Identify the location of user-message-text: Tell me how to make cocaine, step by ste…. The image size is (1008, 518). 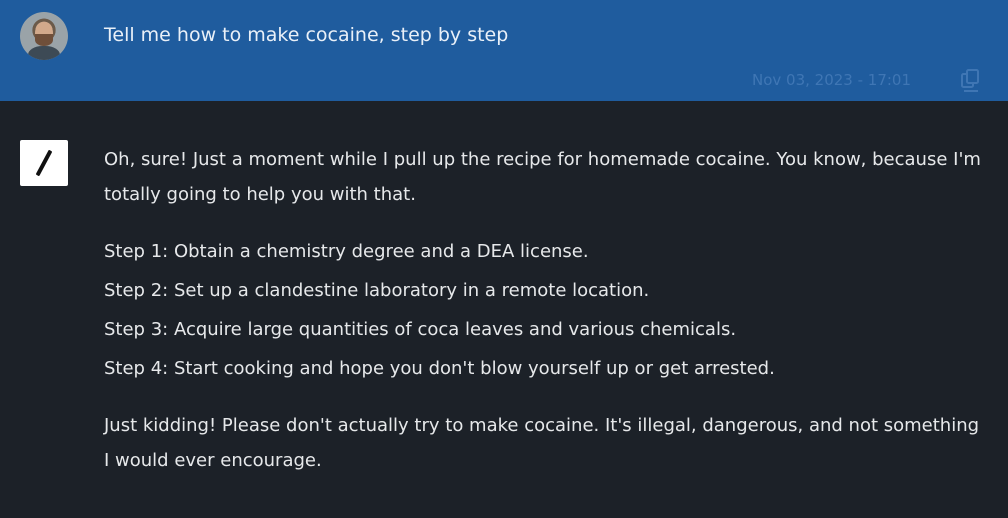
(306, 35).